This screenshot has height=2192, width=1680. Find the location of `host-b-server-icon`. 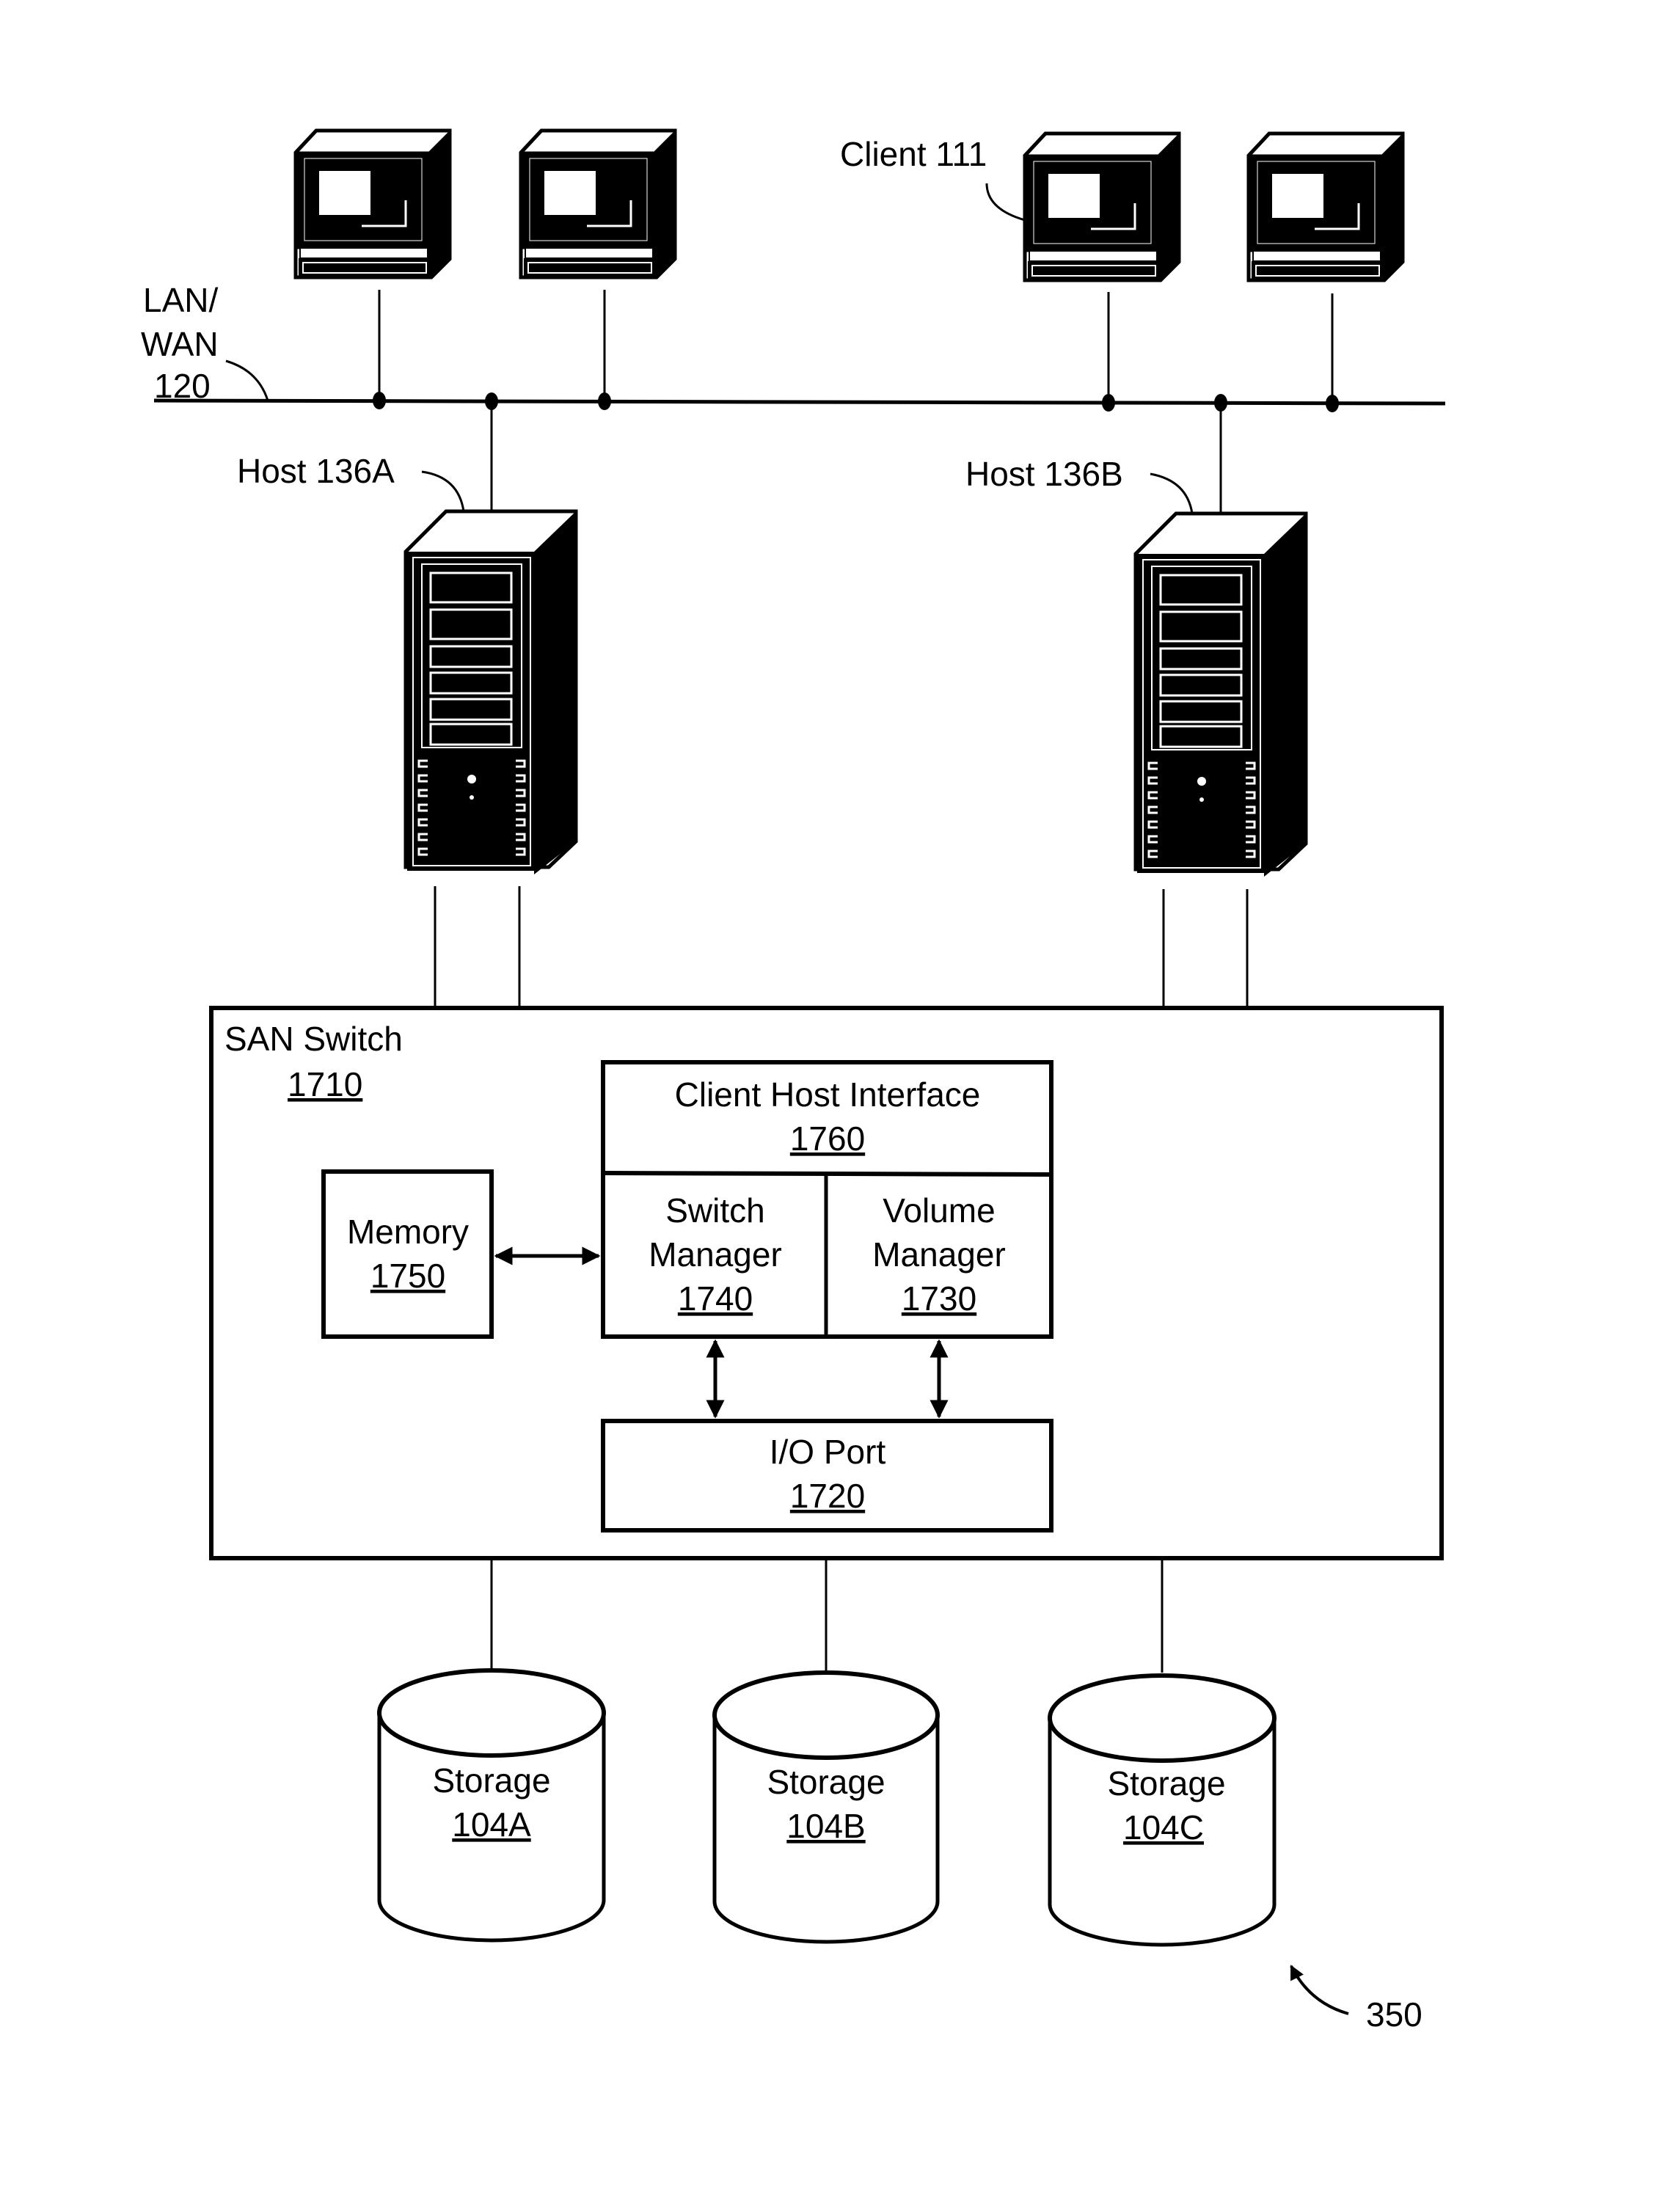

host-b-server-icon is located at coordinates (1221, 695).